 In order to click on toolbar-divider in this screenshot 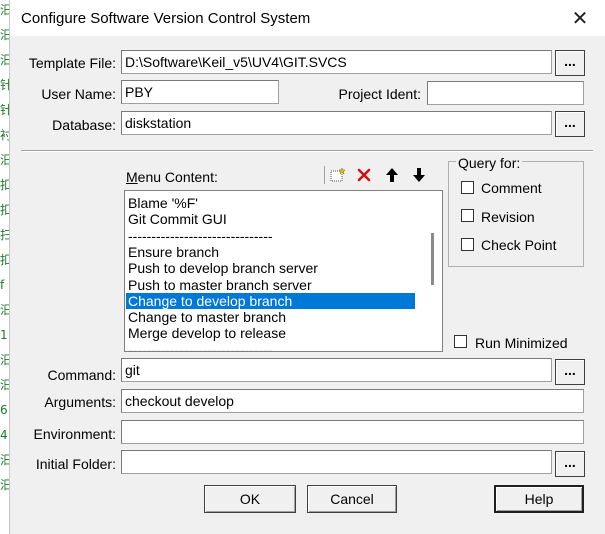, I will do `click(324, 175)`.